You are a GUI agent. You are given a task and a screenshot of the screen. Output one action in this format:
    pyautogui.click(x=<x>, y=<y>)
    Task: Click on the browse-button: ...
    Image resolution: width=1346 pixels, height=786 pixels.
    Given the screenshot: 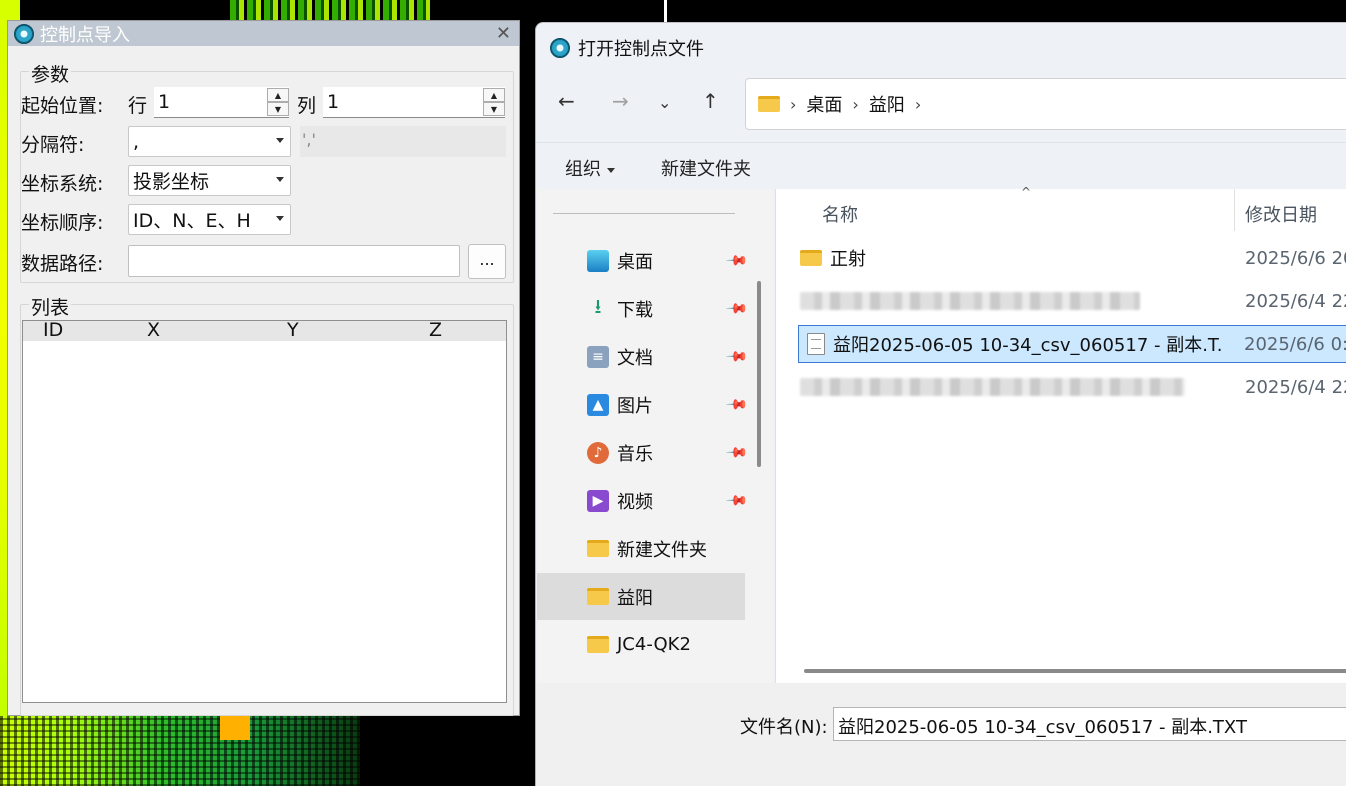 What is the action you would take?
    pyautogui.click(x=487, y=261)
    